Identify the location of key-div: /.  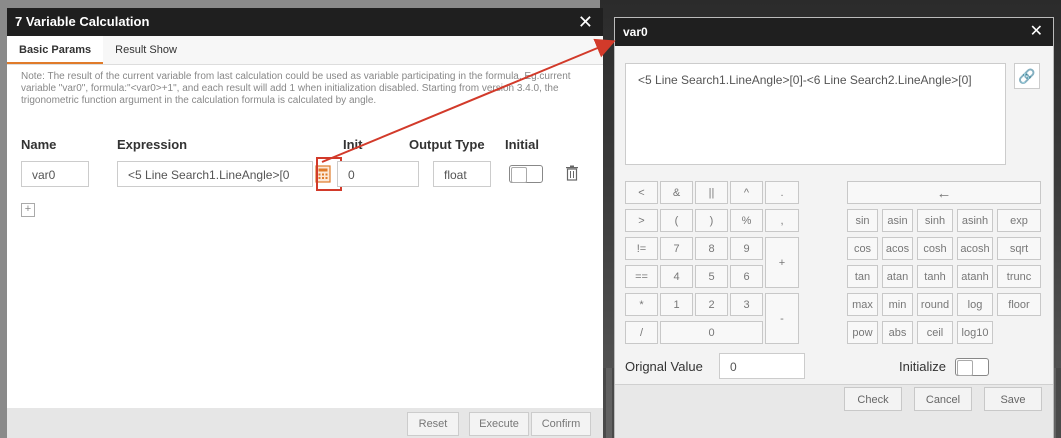
(641, 332).